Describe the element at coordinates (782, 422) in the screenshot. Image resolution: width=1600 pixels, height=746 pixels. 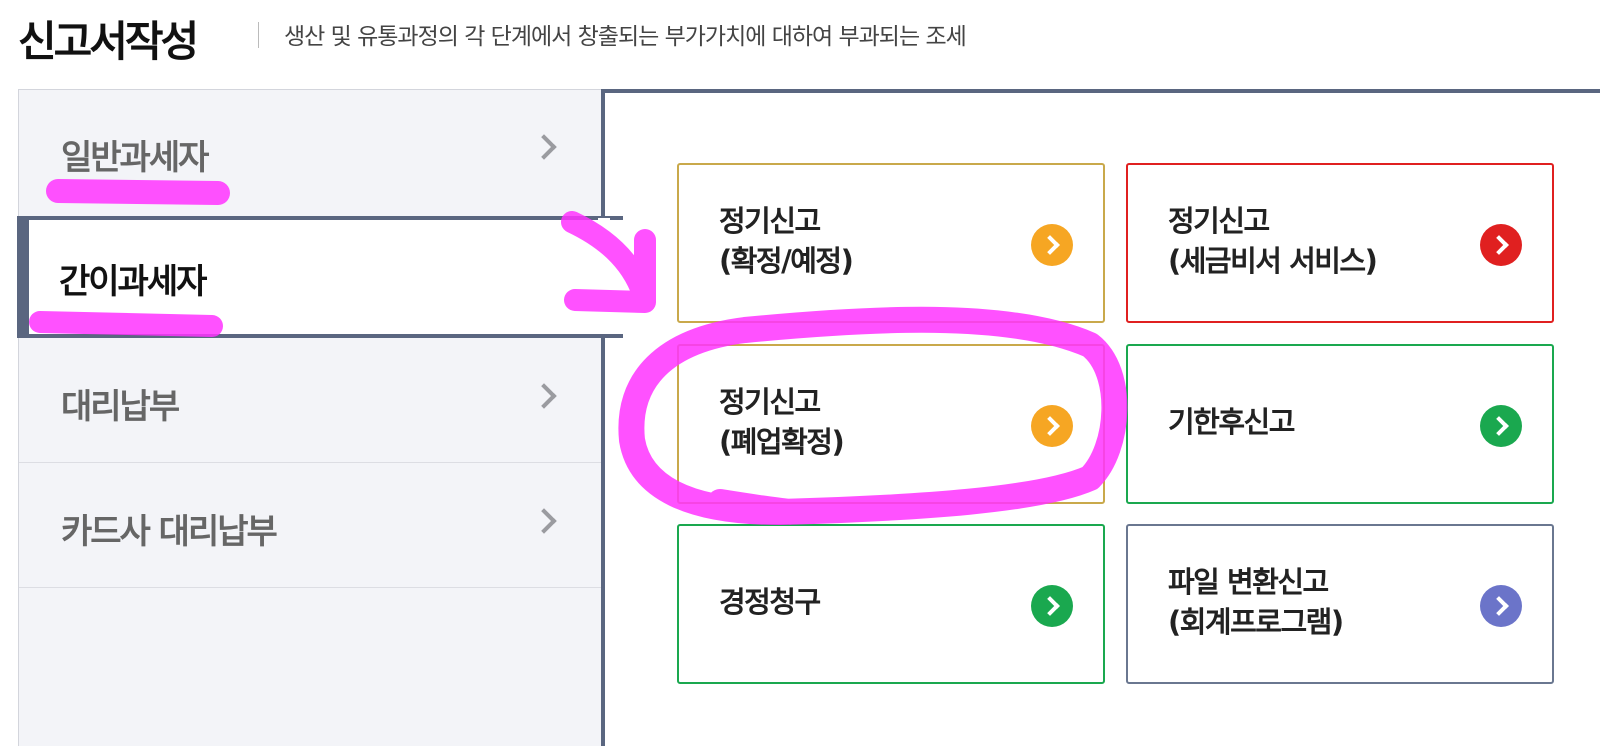
I see `card-title: 정기신고 (폐업확정)` at that location.